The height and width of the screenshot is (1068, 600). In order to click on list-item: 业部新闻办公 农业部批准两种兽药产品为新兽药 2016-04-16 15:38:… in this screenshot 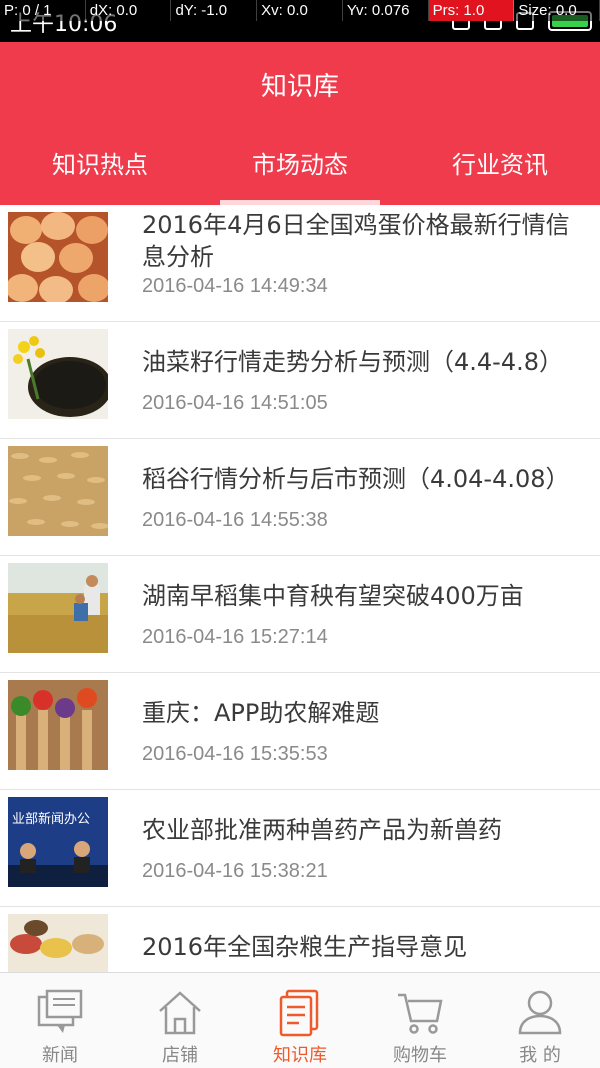, I will do `click(300, 848)`.